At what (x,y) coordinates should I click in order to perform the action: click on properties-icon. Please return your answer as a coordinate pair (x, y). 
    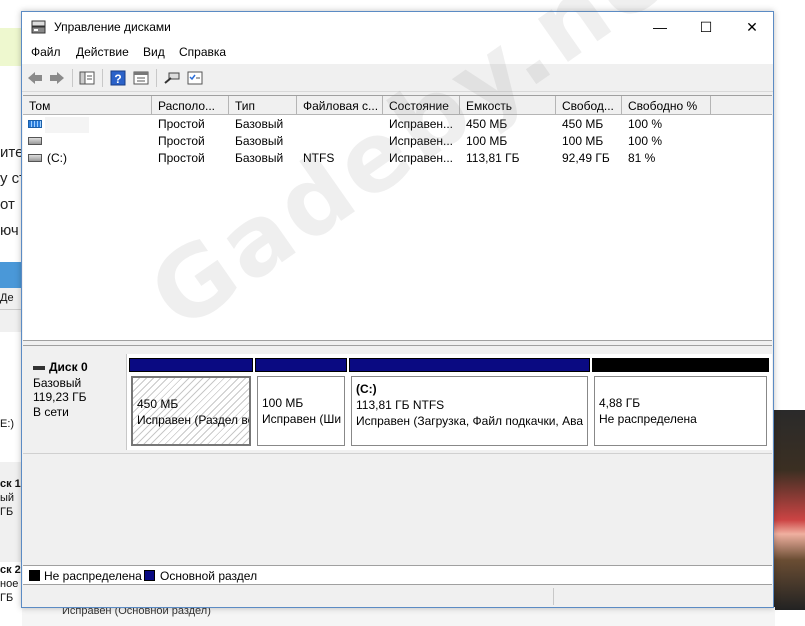
    Looking at the image, I should click on (141, 78).